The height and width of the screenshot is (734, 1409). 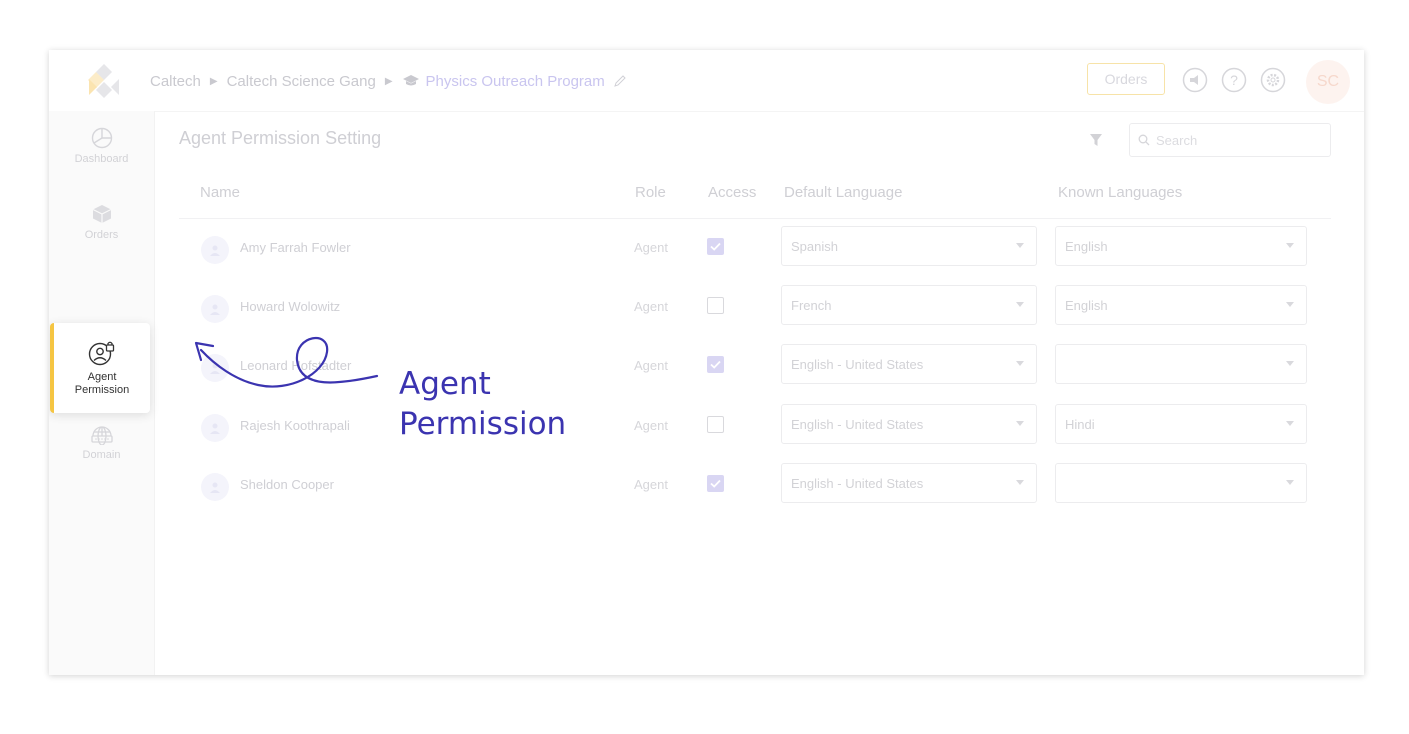 What do you see at coordinates (295, 247) in the screenshot?
I see `agent-name: Amy Farrah Fowler` at bounding box center [295, 247].